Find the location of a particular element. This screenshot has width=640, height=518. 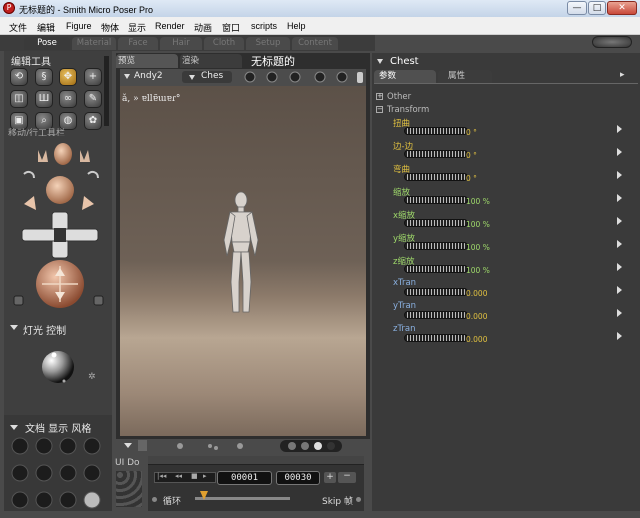

skip-frames-checkbox-icon is located at coordinates (358, 499).